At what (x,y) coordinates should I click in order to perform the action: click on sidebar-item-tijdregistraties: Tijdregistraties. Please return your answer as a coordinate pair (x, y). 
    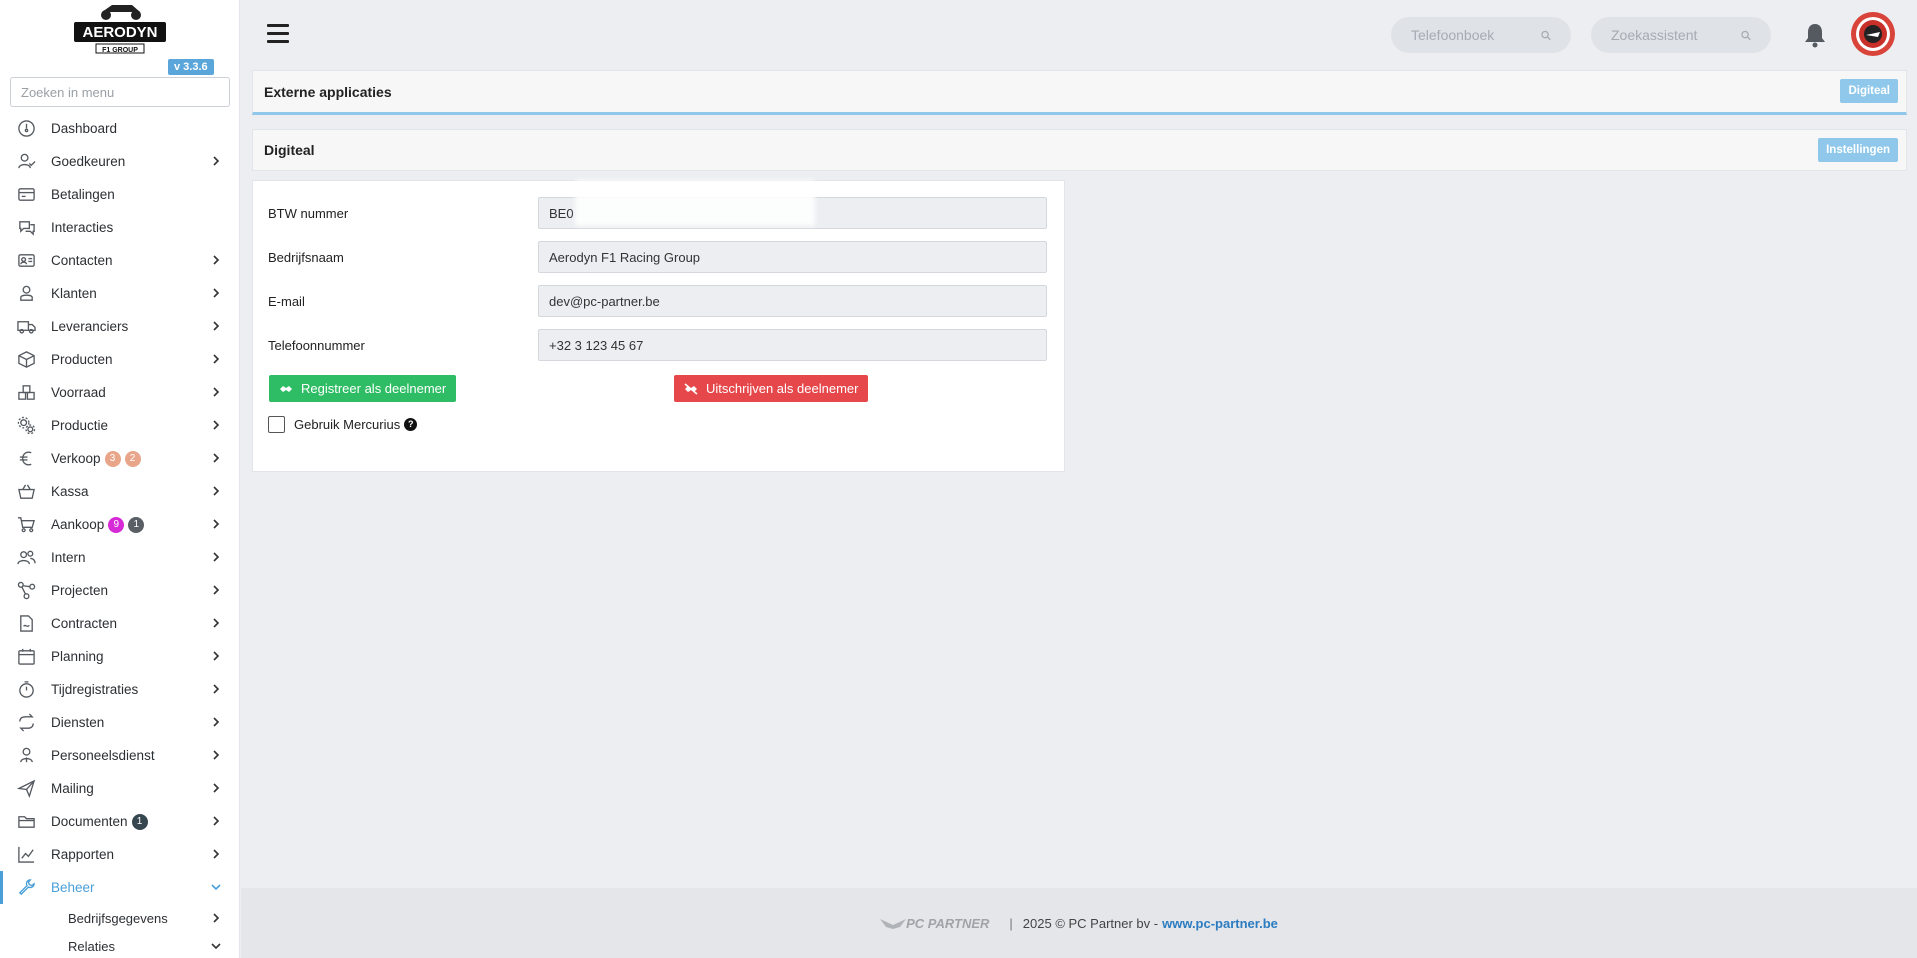
    Looking at the image, I should click on (119, 689).